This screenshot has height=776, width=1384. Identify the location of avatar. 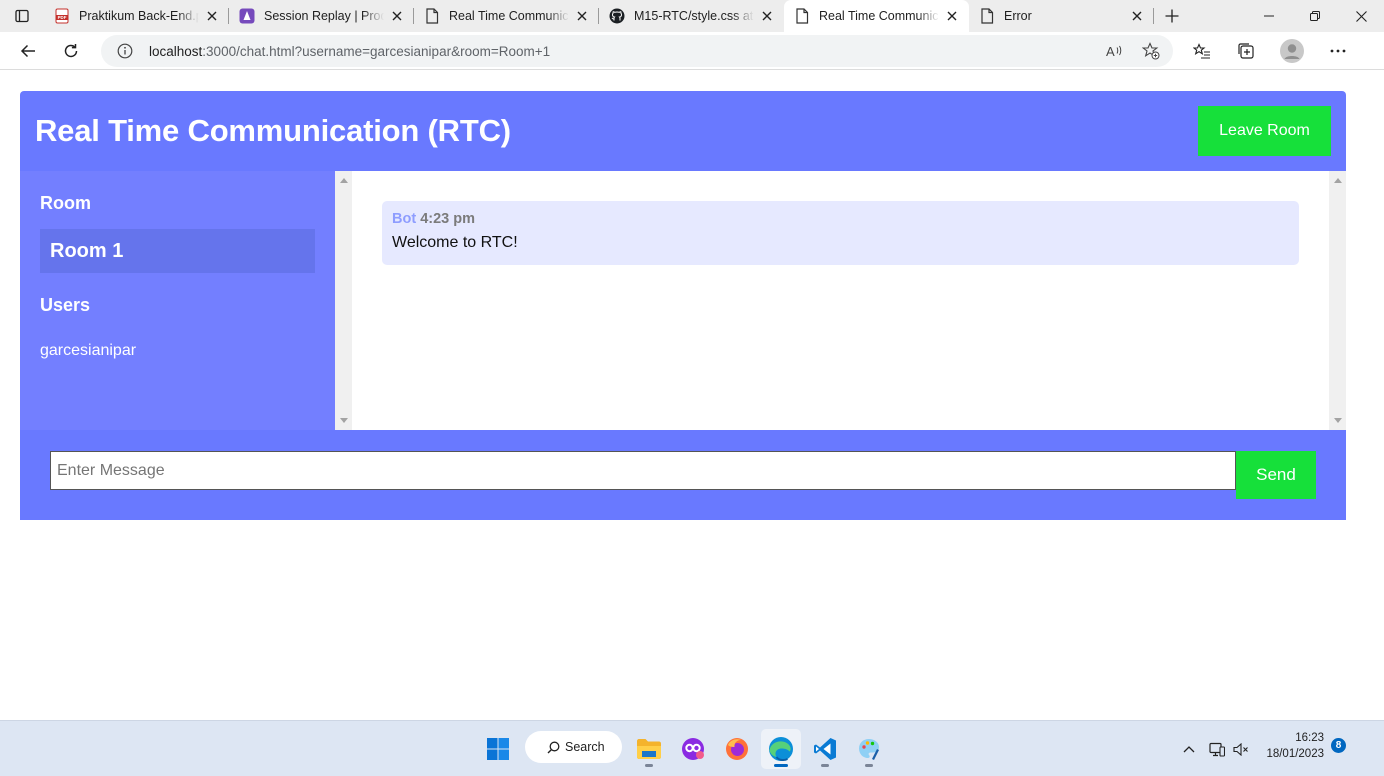
(1292, 51).